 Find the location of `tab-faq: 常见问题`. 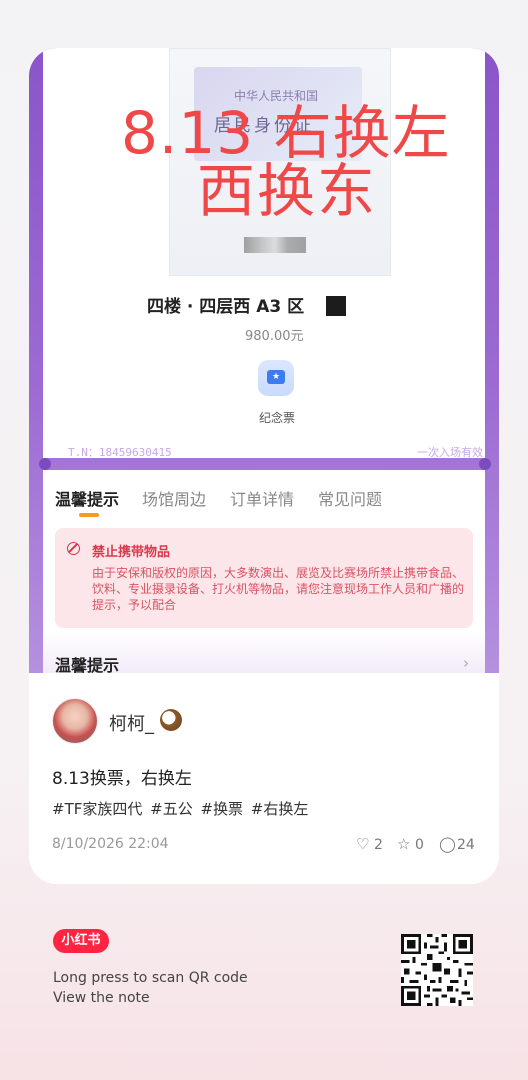

tab-faq: 常见问题 is located at coordinates (350, 498).